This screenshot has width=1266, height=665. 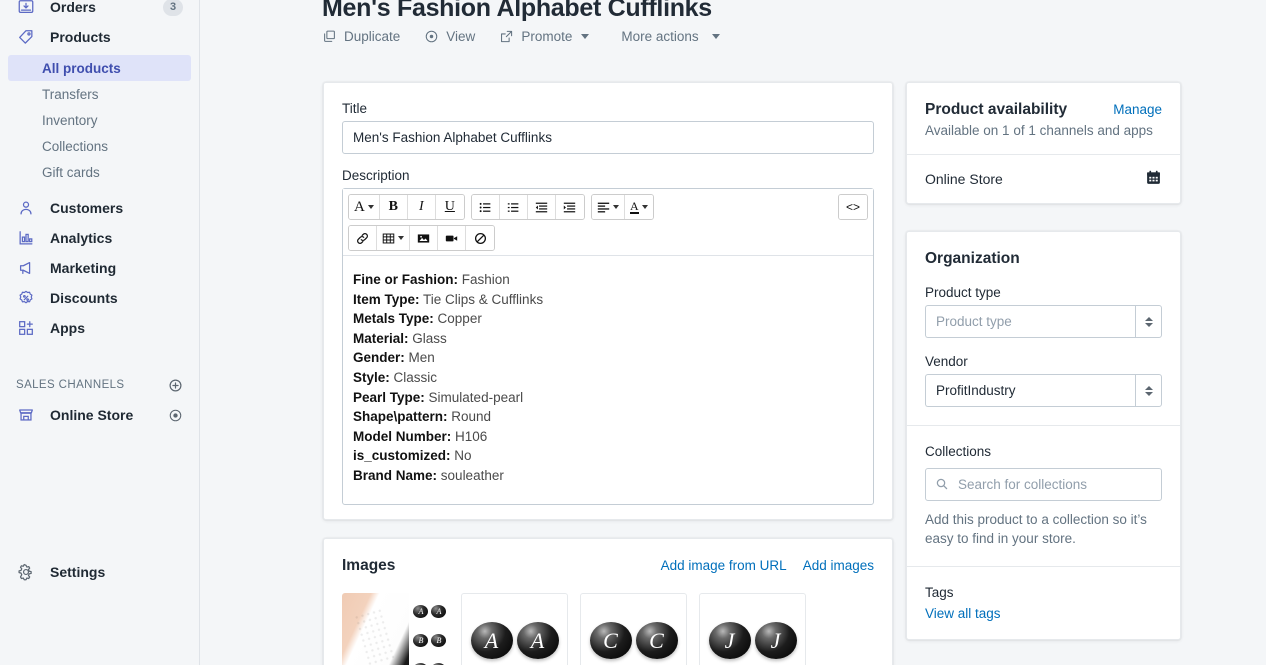 I want to click on bold-button: B, so click(x=393, y=207).